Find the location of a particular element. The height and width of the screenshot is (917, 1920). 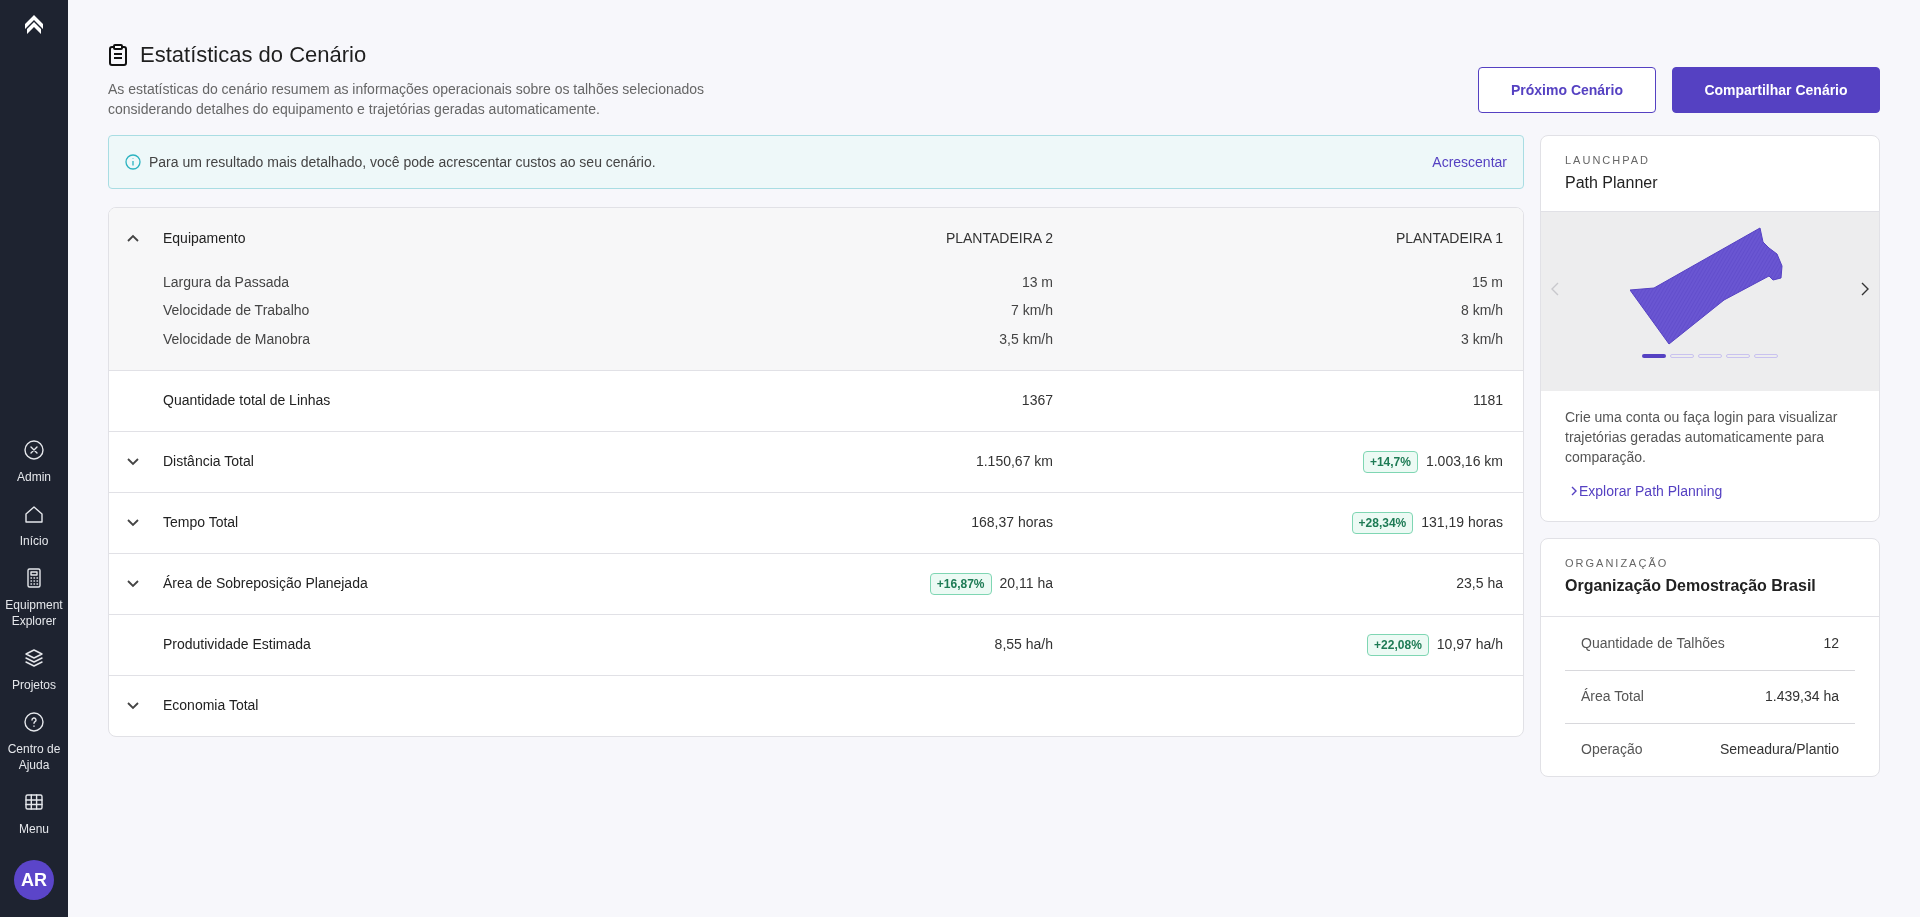

table-cell-text: 3,5 km/h is located at coordinates (1026, 339).